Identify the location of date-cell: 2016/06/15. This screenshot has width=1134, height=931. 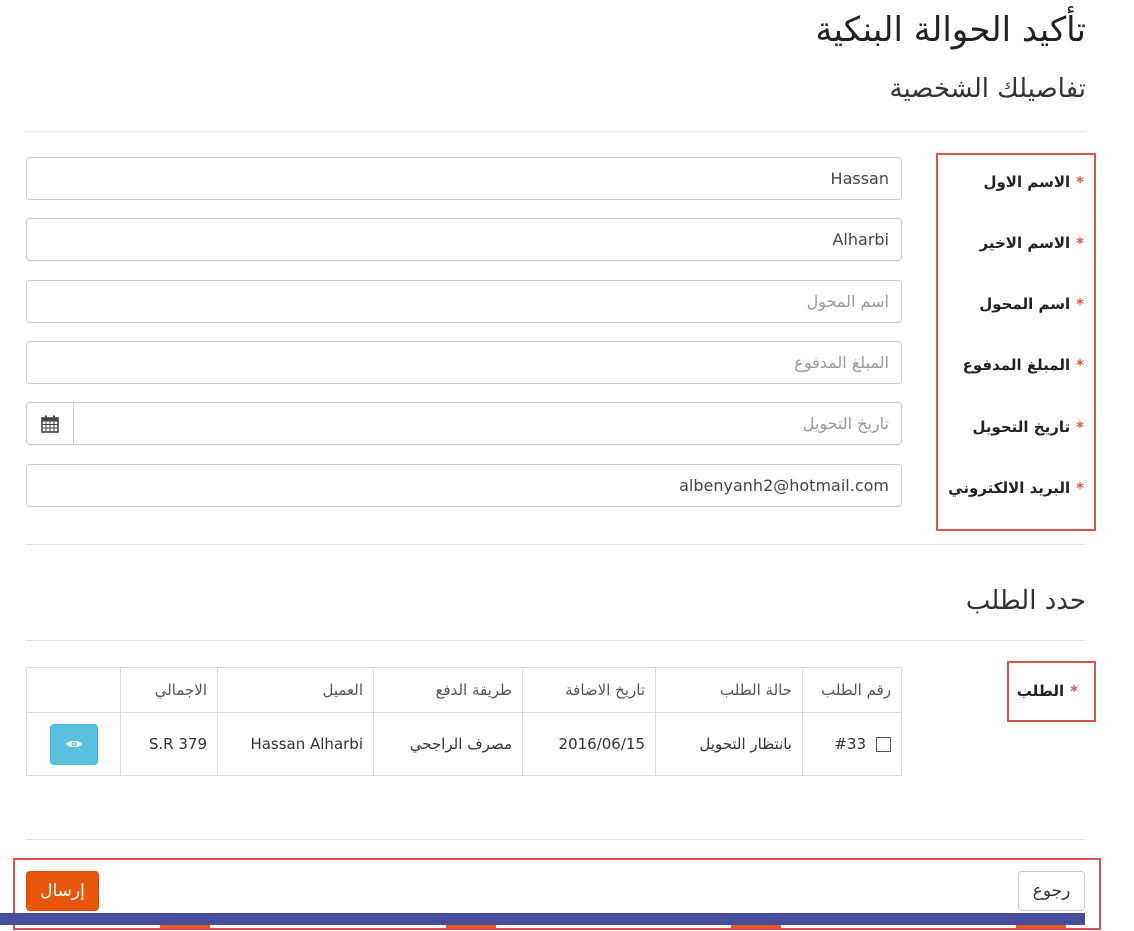
(589, 744).